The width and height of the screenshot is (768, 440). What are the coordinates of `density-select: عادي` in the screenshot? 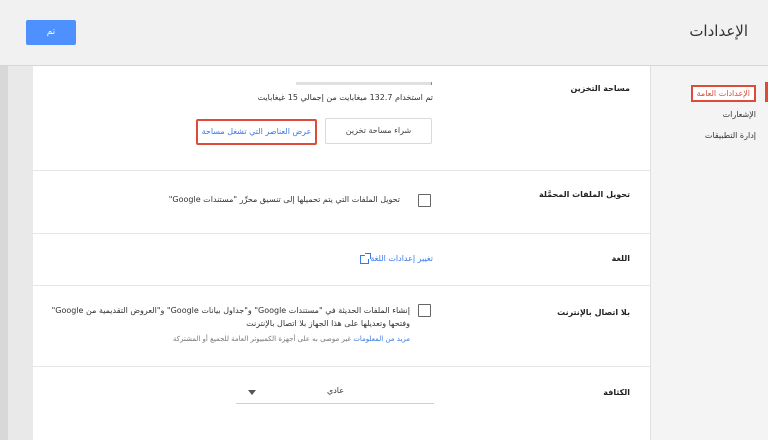 It's located at (335, 393).